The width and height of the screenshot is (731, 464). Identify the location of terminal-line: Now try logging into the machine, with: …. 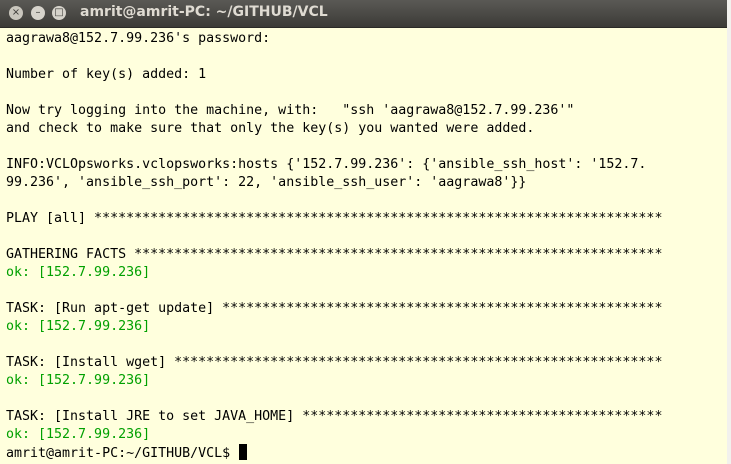
(290, 110).